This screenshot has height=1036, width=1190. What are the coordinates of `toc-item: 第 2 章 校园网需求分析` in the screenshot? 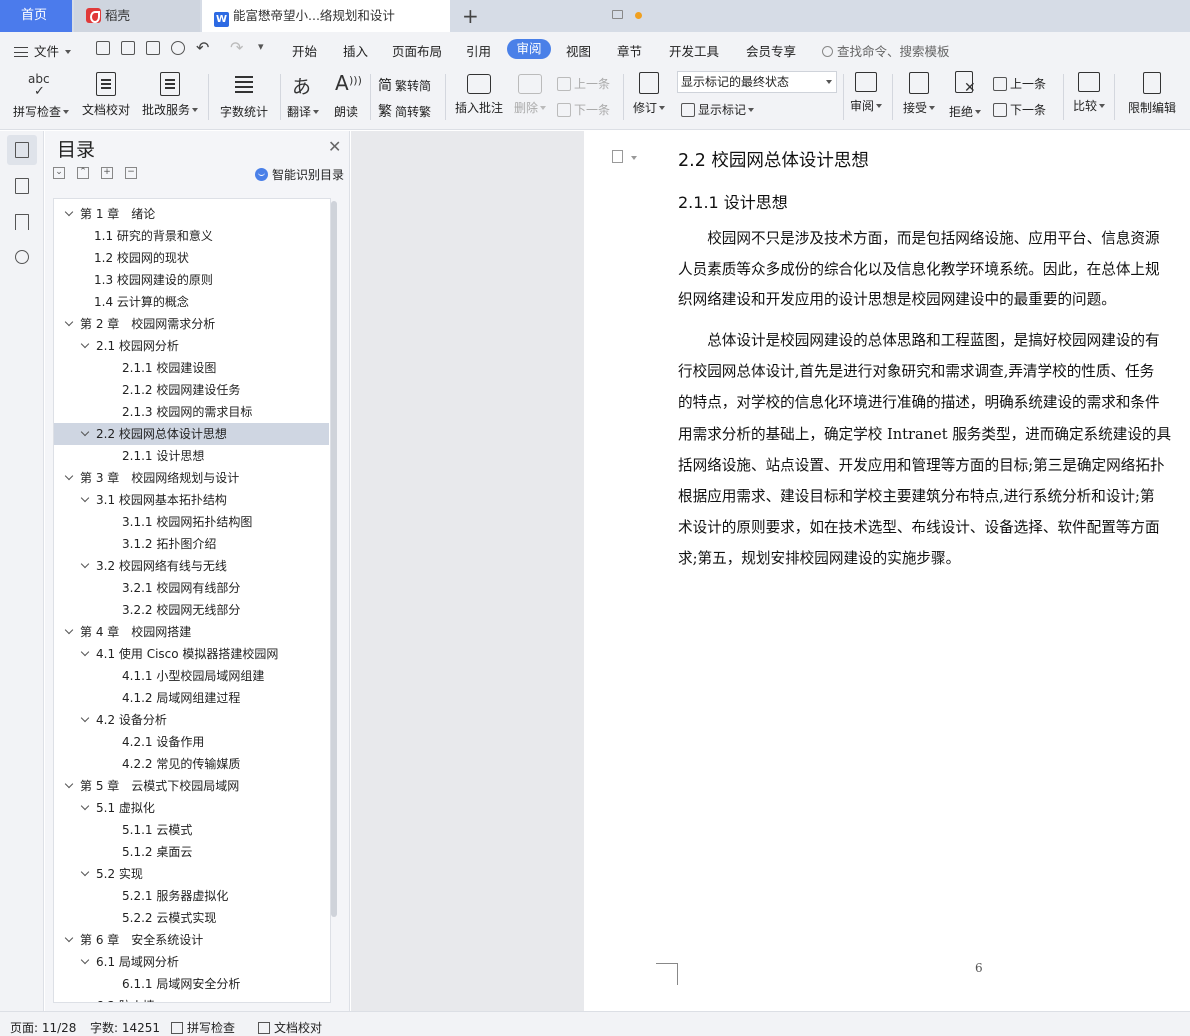 It's located at (191, 324).